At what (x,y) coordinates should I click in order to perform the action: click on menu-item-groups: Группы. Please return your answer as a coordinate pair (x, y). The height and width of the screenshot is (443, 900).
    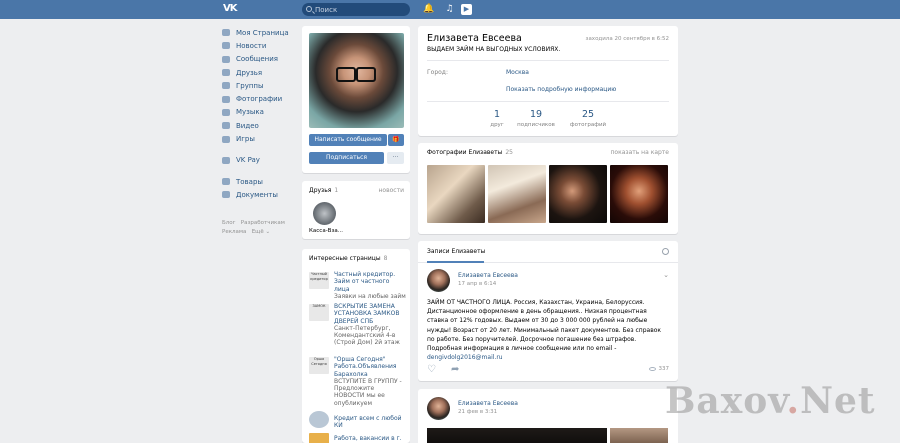
    Looking at the image, I should click on (260, 85).